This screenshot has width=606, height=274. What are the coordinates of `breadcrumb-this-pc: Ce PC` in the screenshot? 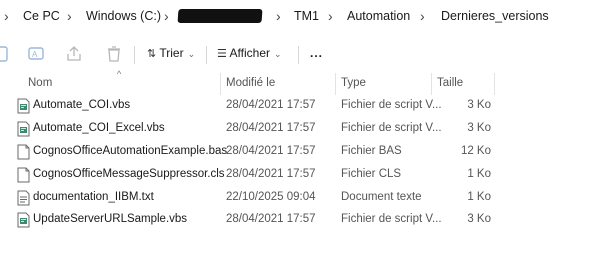 It's located at (41, 16).